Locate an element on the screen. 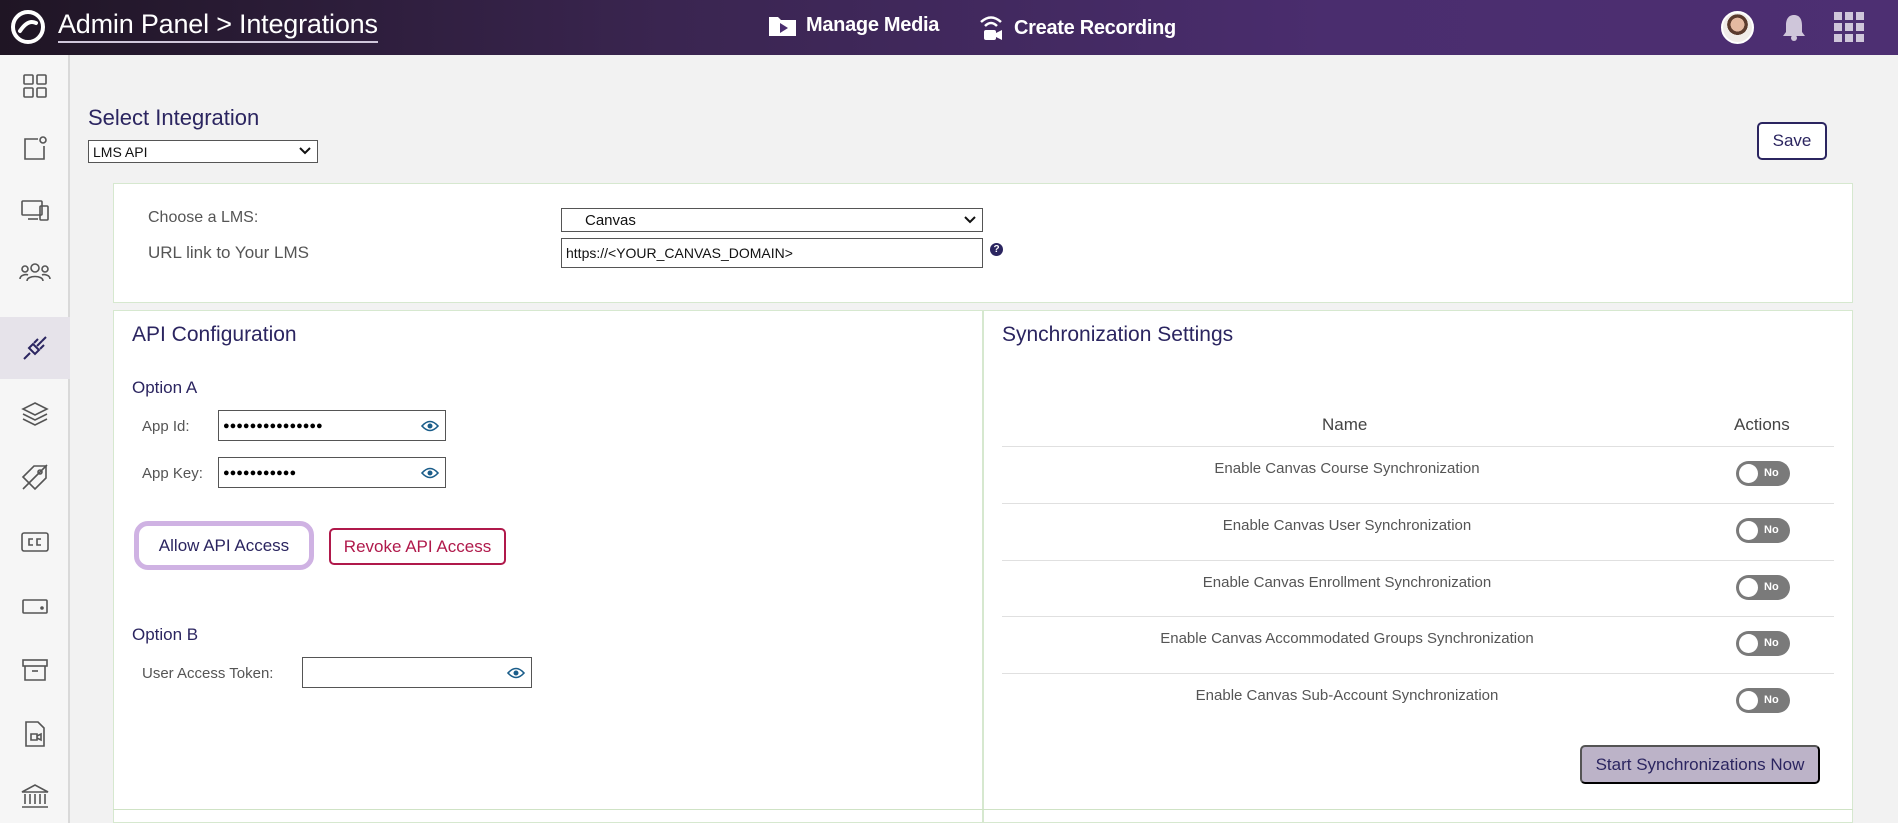 This screenshot has height=823, width=1898. app-id-value: ●●●●●●●●●●●●●●● is located at coordinates (273, 425).